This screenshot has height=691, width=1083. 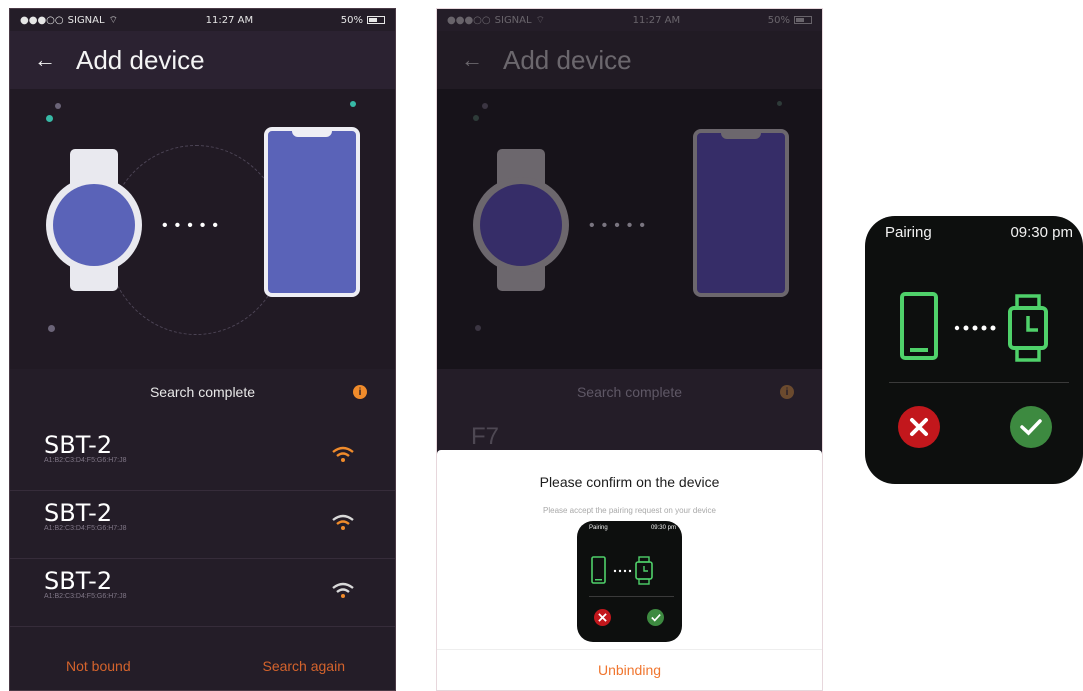 I want to click on sheet-title: Please confirm on the device, so click(x=629, y=482).